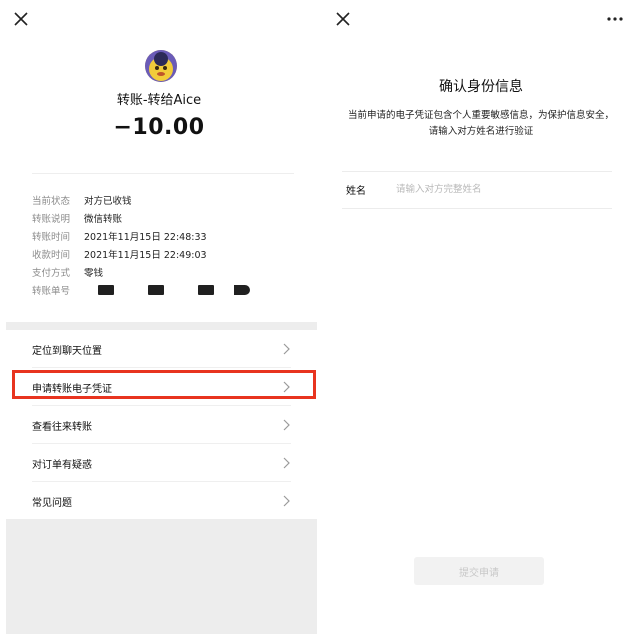 The height and width of the screenshot is (640, 640). What do you see at coordinates (94, 273) in the screenshot?
I see `detail-value: 零钱` at bounding box center [94, 273].